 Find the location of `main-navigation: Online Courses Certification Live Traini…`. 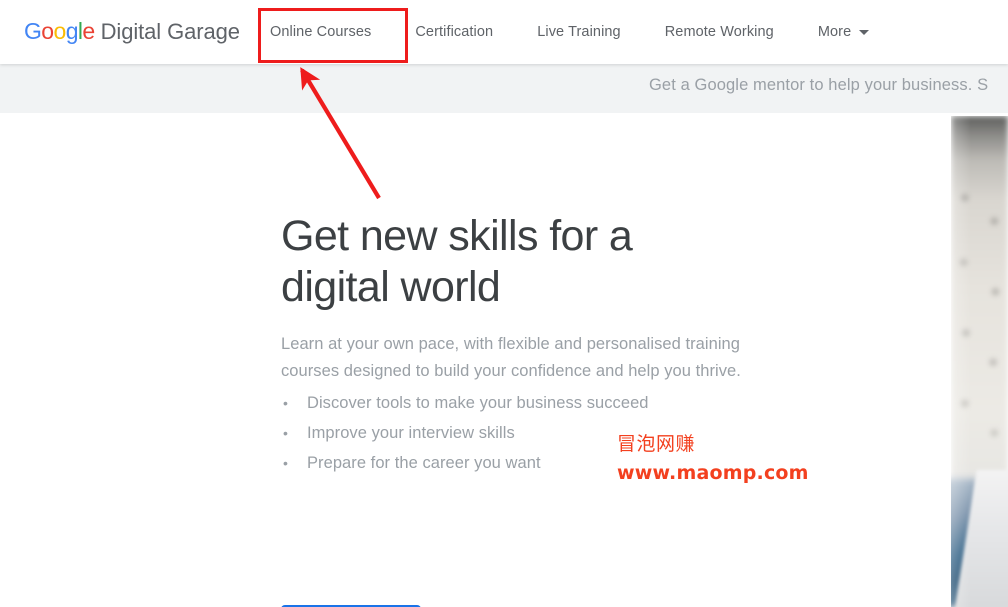

main-navigation: Online Courses Certification Live Traini… is located at coordinates (570, 32).